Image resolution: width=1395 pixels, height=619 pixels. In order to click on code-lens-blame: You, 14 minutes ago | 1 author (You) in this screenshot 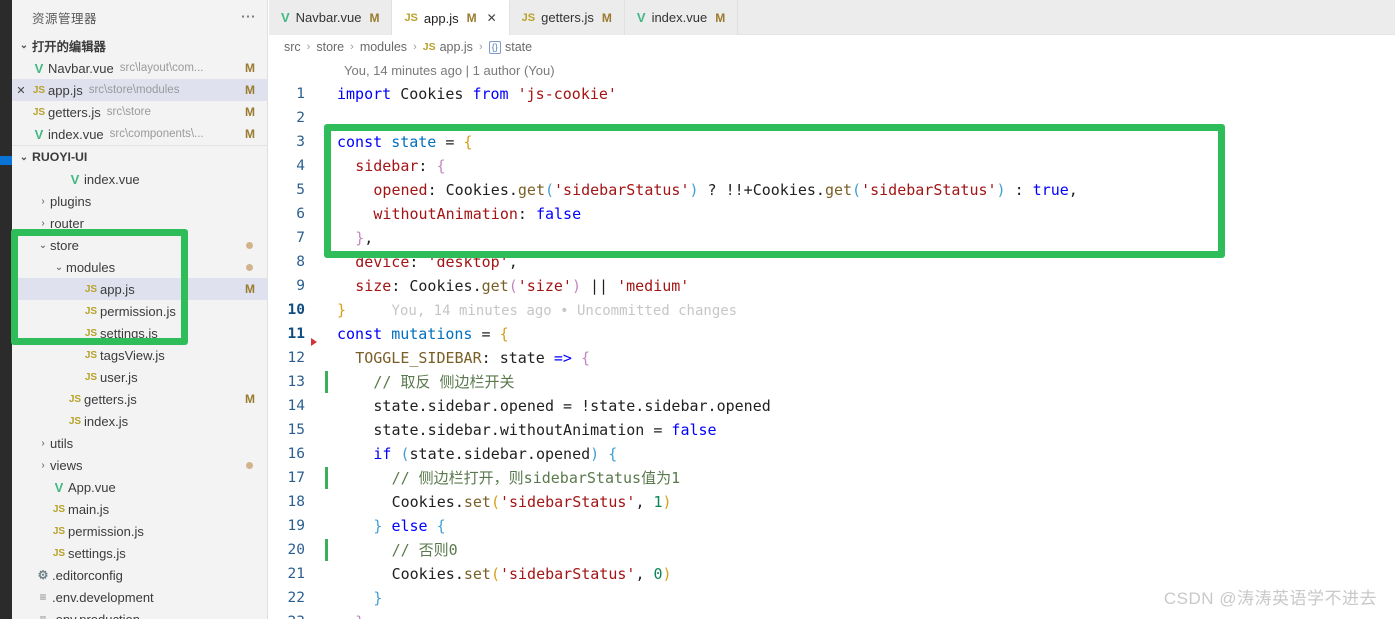, I will do `click(832, 70)`.